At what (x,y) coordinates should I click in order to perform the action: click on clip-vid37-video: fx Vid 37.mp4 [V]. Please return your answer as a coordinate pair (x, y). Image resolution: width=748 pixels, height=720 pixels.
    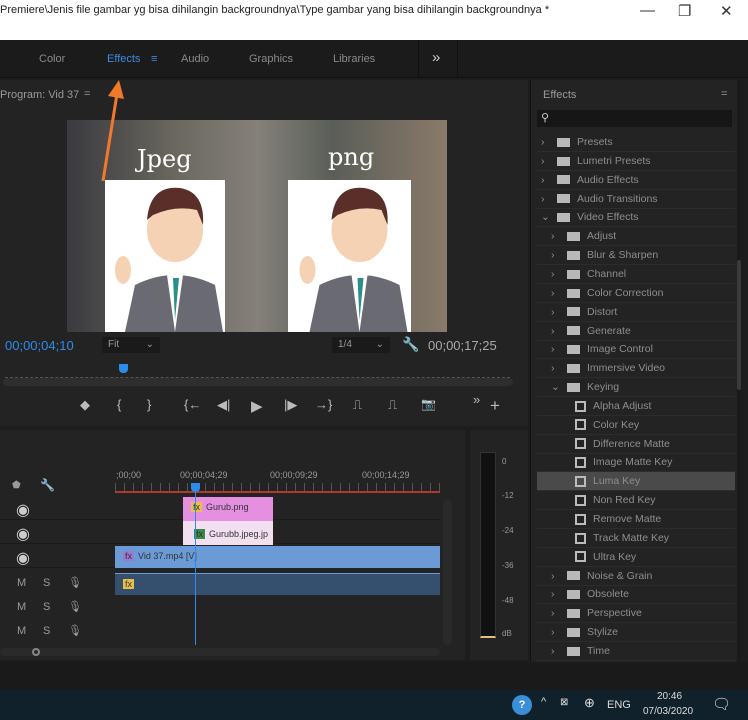
    Looking at the image, I should click on (277, 557).